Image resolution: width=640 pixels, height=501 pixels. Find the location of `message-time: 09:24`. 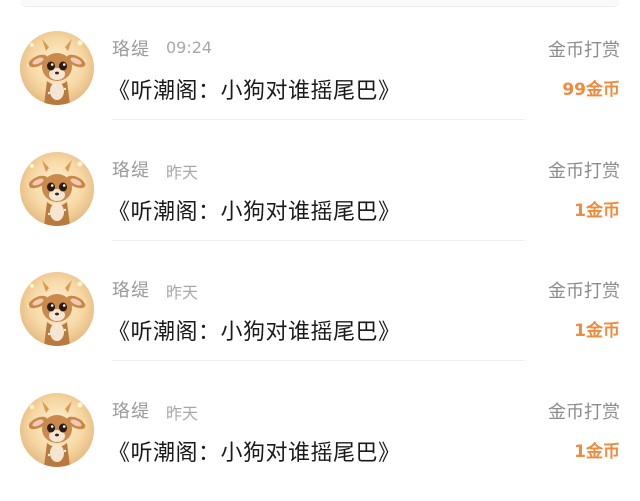

message-time: 09:24 is located at coordinates (189, 47).